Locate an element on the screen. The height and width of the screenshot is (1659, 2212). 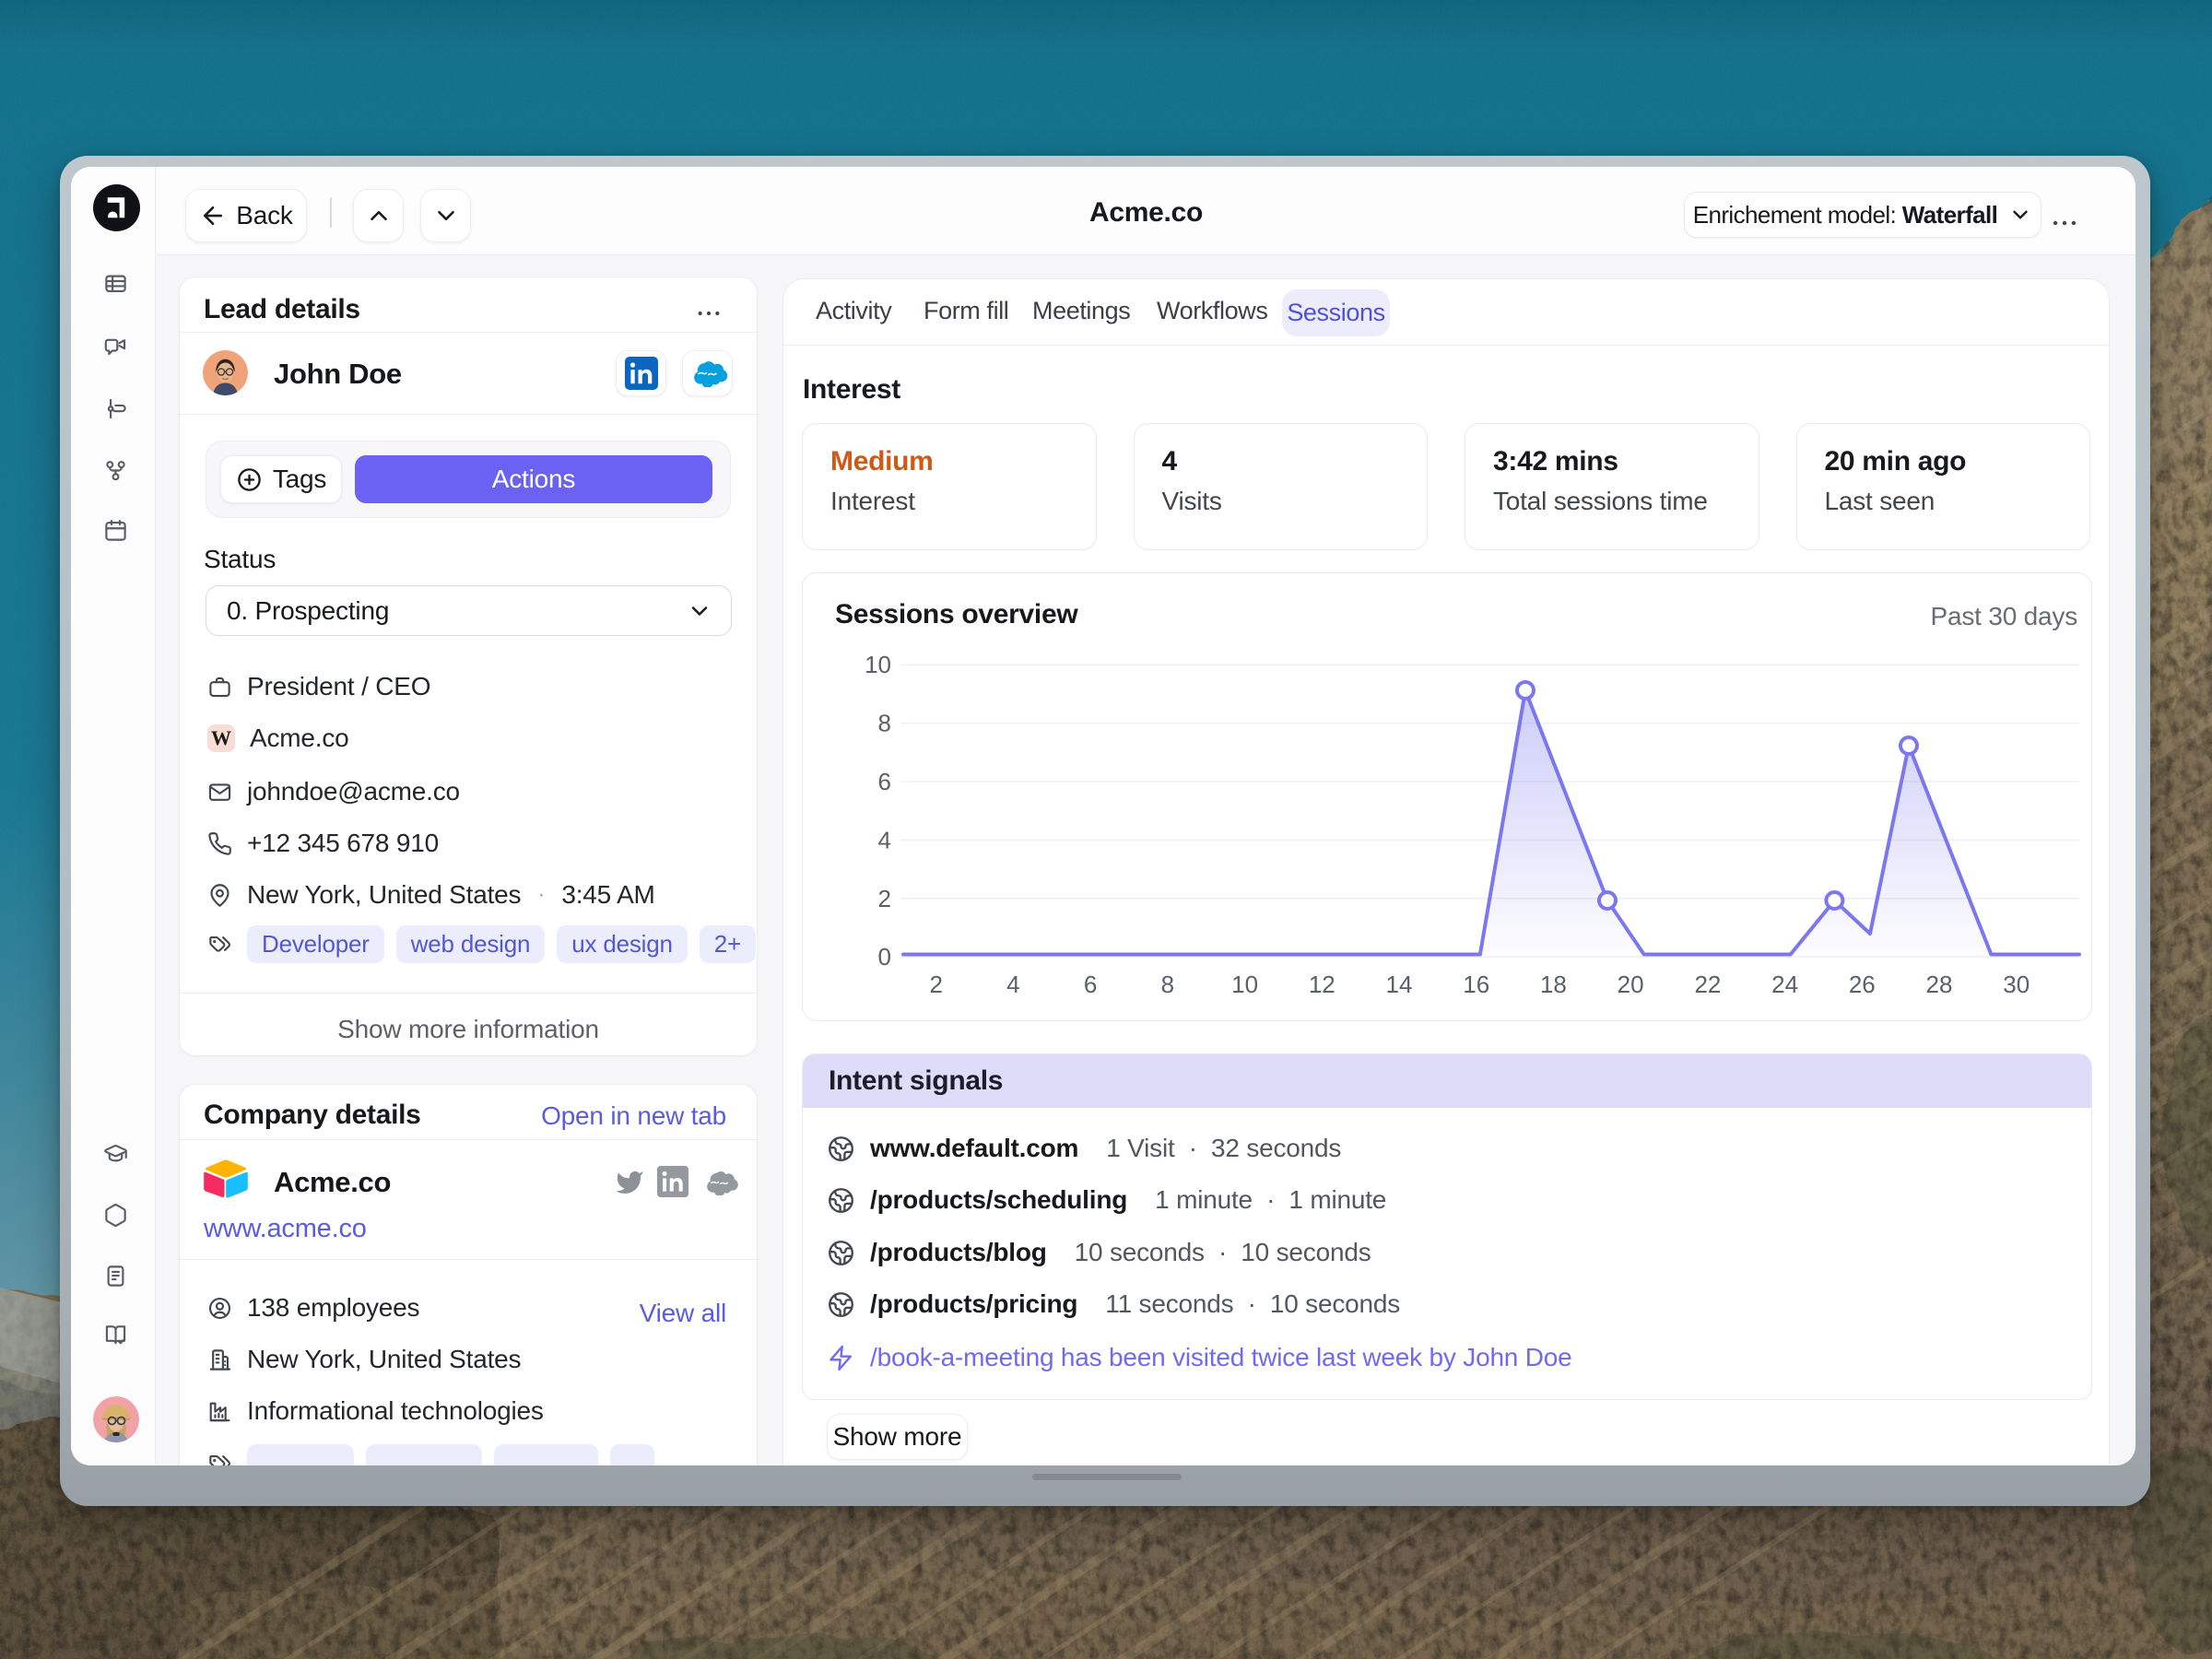
svg-text: 18 is located at coordinates (1553, 984).